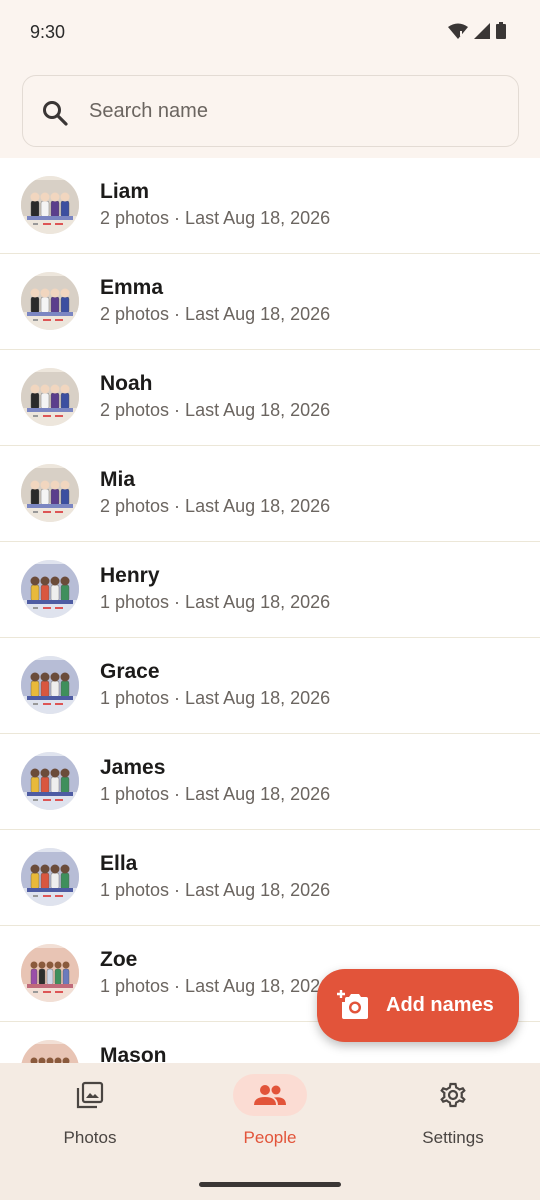 The image size is (540, 1200). I want to click on add-names-label: Add names, so click(440, 1005).